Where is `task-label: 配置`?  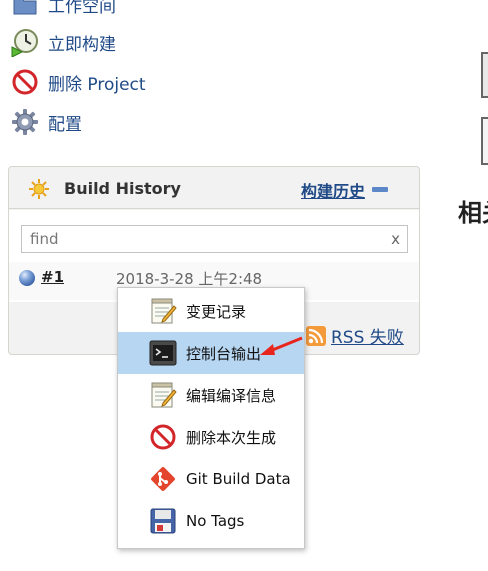
task-label: 配置 is located at coordinates (65, 124).